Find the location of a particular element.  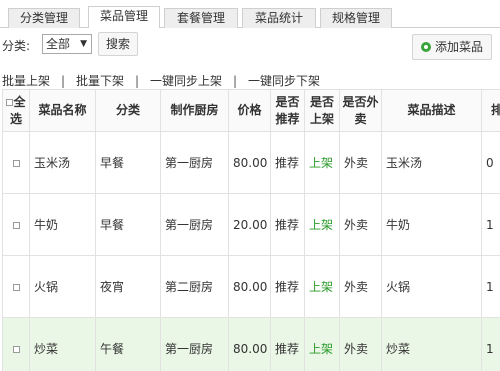

sync-down-link: 一键同步下架 is located at coordinates (284, 81).